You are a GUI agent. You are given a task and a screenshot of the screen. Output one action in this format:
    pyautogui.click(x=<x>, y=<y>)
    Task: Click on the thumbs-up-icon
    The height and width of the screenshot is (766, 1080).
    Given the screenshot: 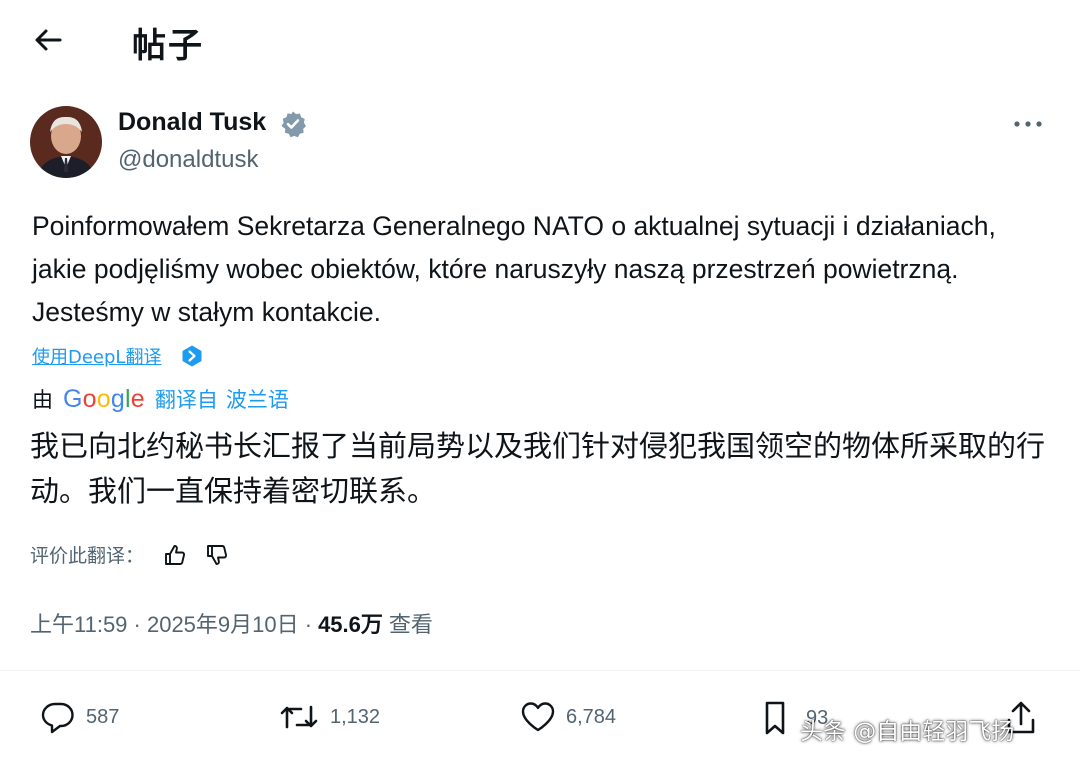 What is the action you would take?
    pyautogui.click(x=175, y=555)
    